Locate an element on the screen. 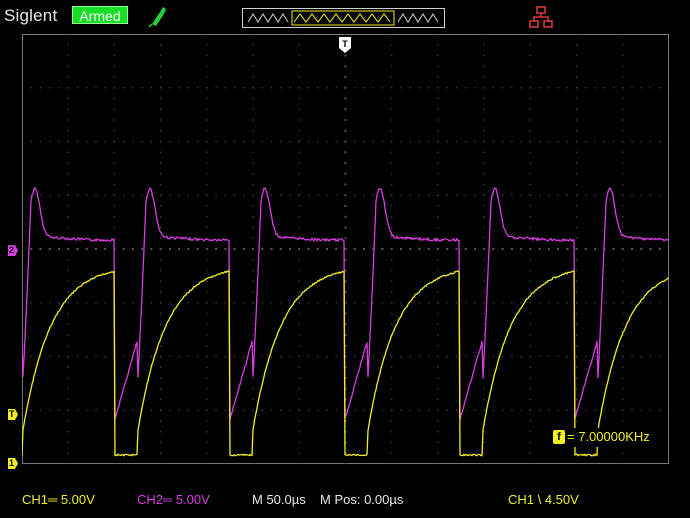 Image resolution: width=690 pixels, height=518 pixels. brand-logo-text: Siglent is located at coordinates (31, 15).